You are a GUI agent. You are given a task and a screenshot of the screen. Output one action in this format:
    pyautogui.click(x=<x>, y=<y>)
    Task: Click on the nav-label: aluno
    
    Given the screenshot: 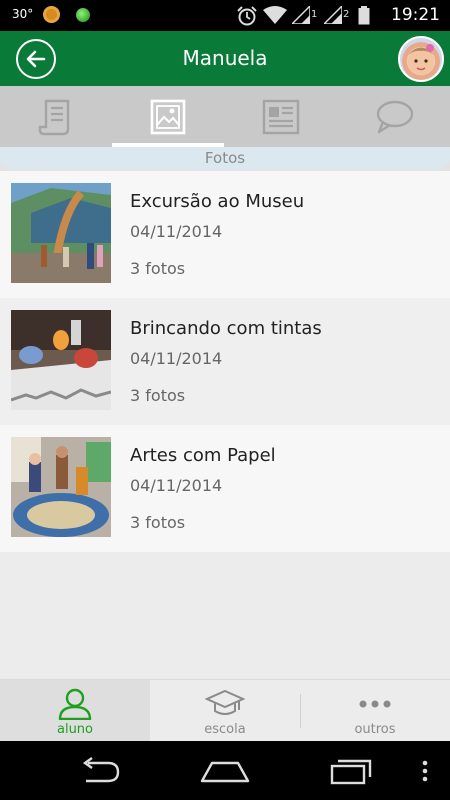 What is the action you would take?
    pyautogui.click(x=74, y=729)
    